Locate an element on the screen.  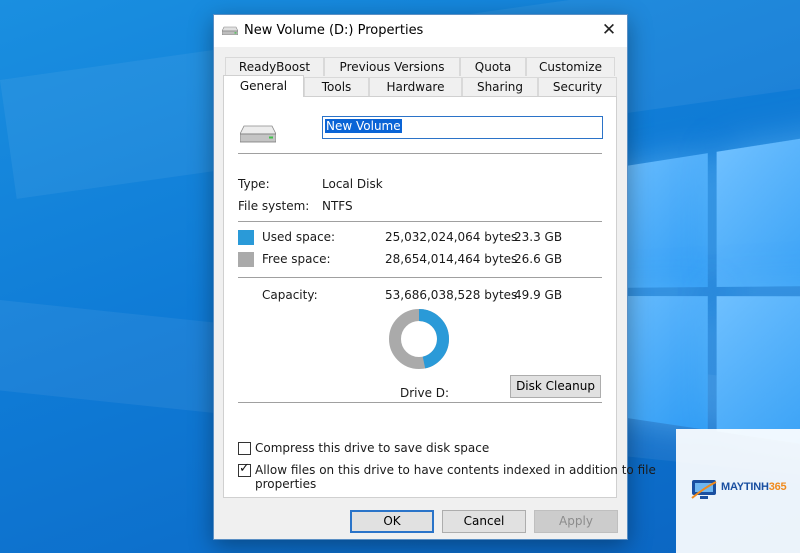
title-bar: New Volume (D:) Properties ✕ is located at coordinates (420, 31).